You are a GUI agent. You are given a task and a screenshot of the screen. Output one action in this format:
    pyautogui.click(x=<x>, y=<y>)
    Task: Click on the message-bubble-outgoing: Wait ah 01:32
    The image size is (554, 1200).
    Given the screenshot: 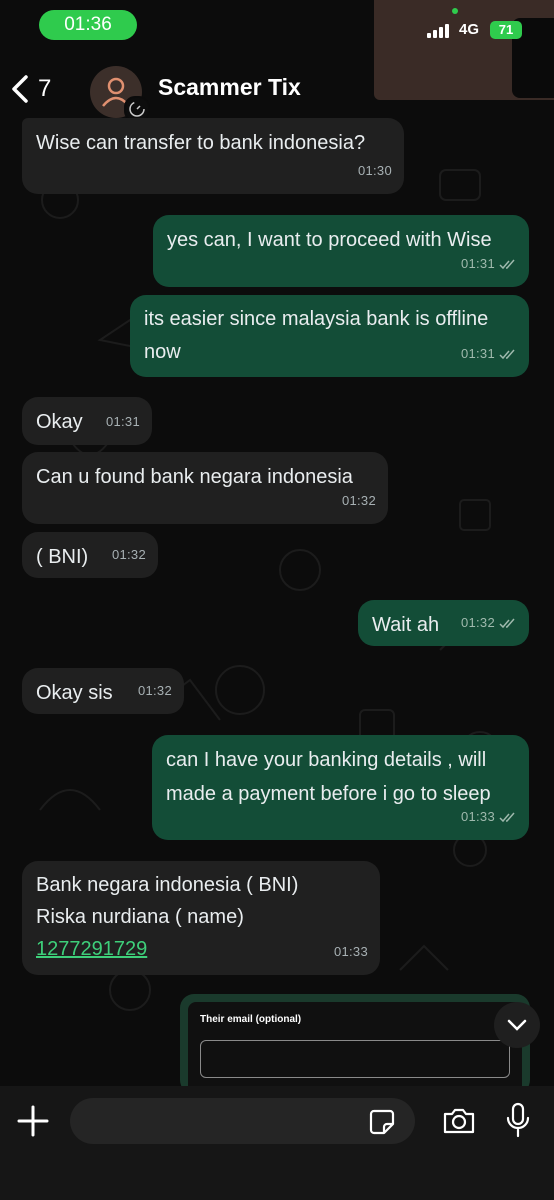 What is the action you would take?
    pyautogui.click(x=443, y=623)
    